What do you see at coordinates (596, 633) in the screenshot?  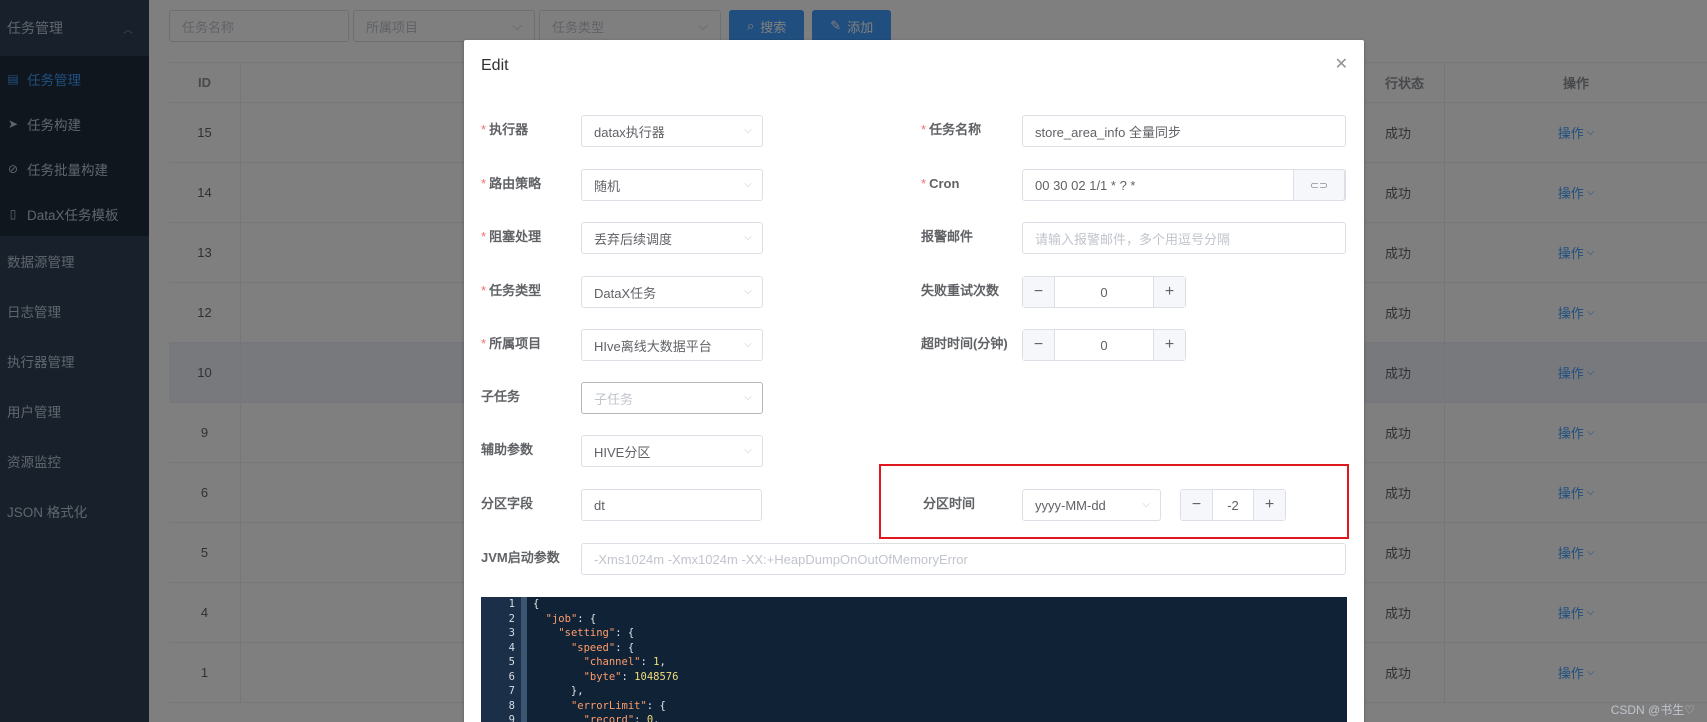 I see `code-line: "setting": {` at bounding box center [596, 633].